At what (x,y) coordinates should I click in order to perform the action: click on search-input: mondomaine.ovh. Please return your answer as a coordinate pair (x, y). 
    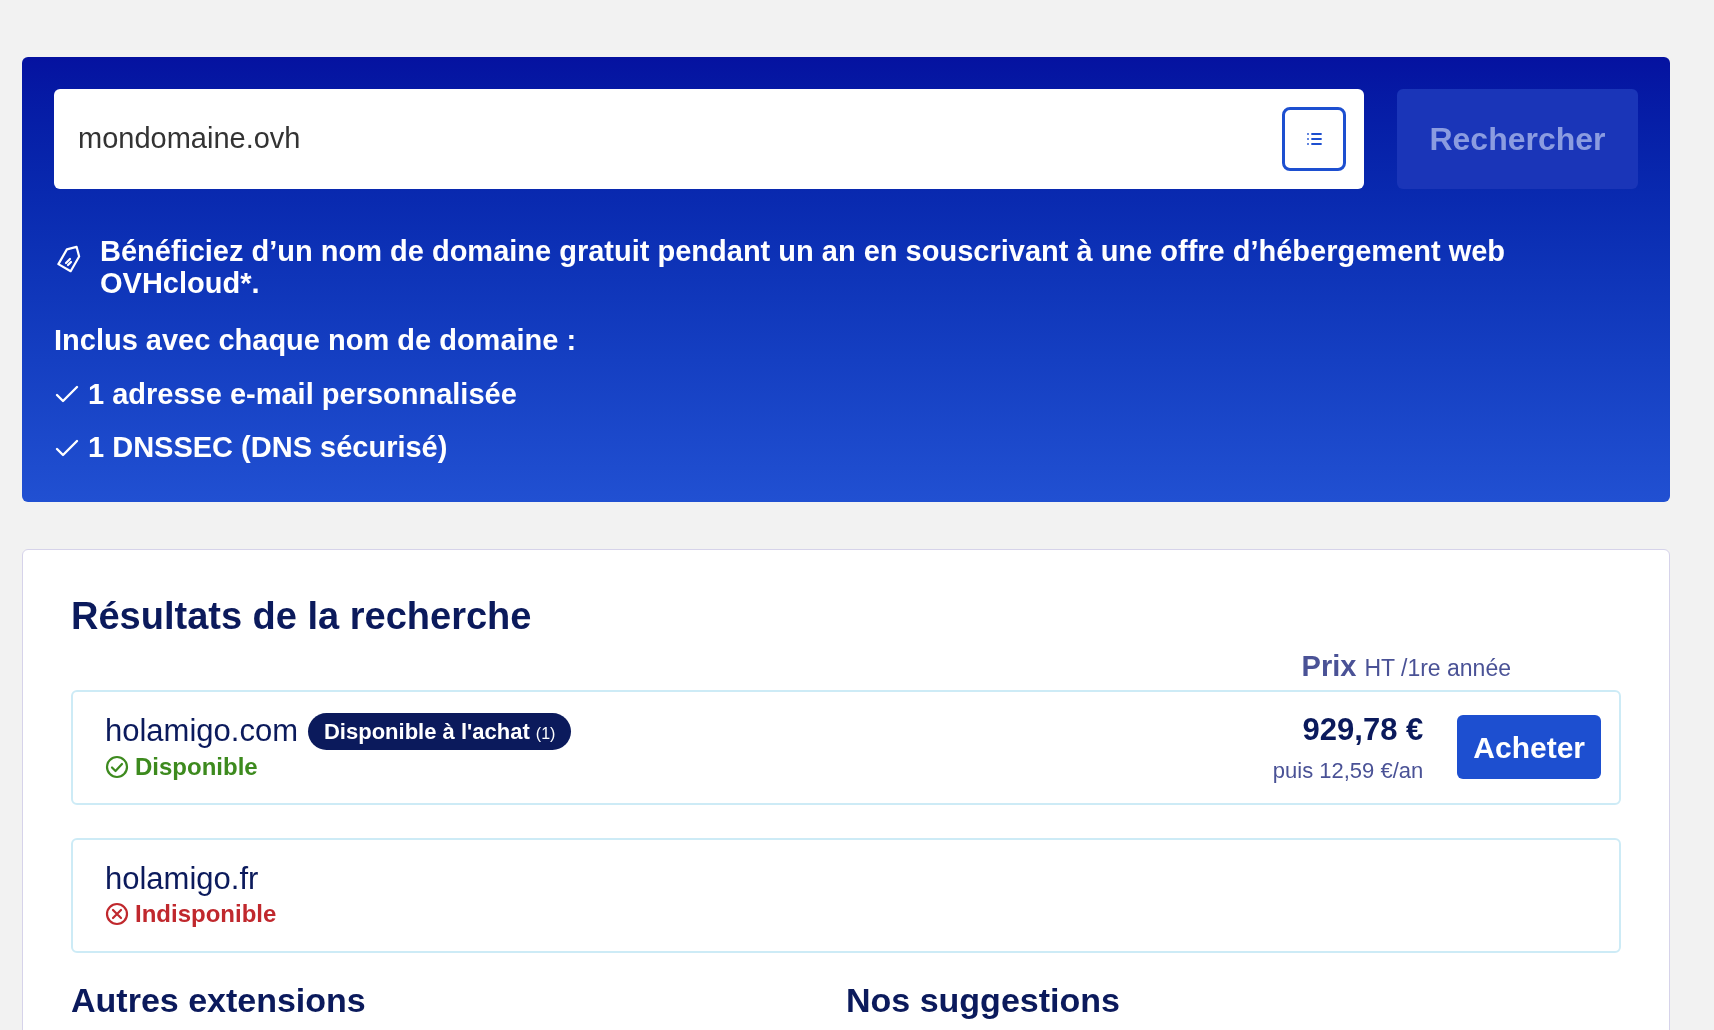
    Looking at the image, I should click on (680, 139).